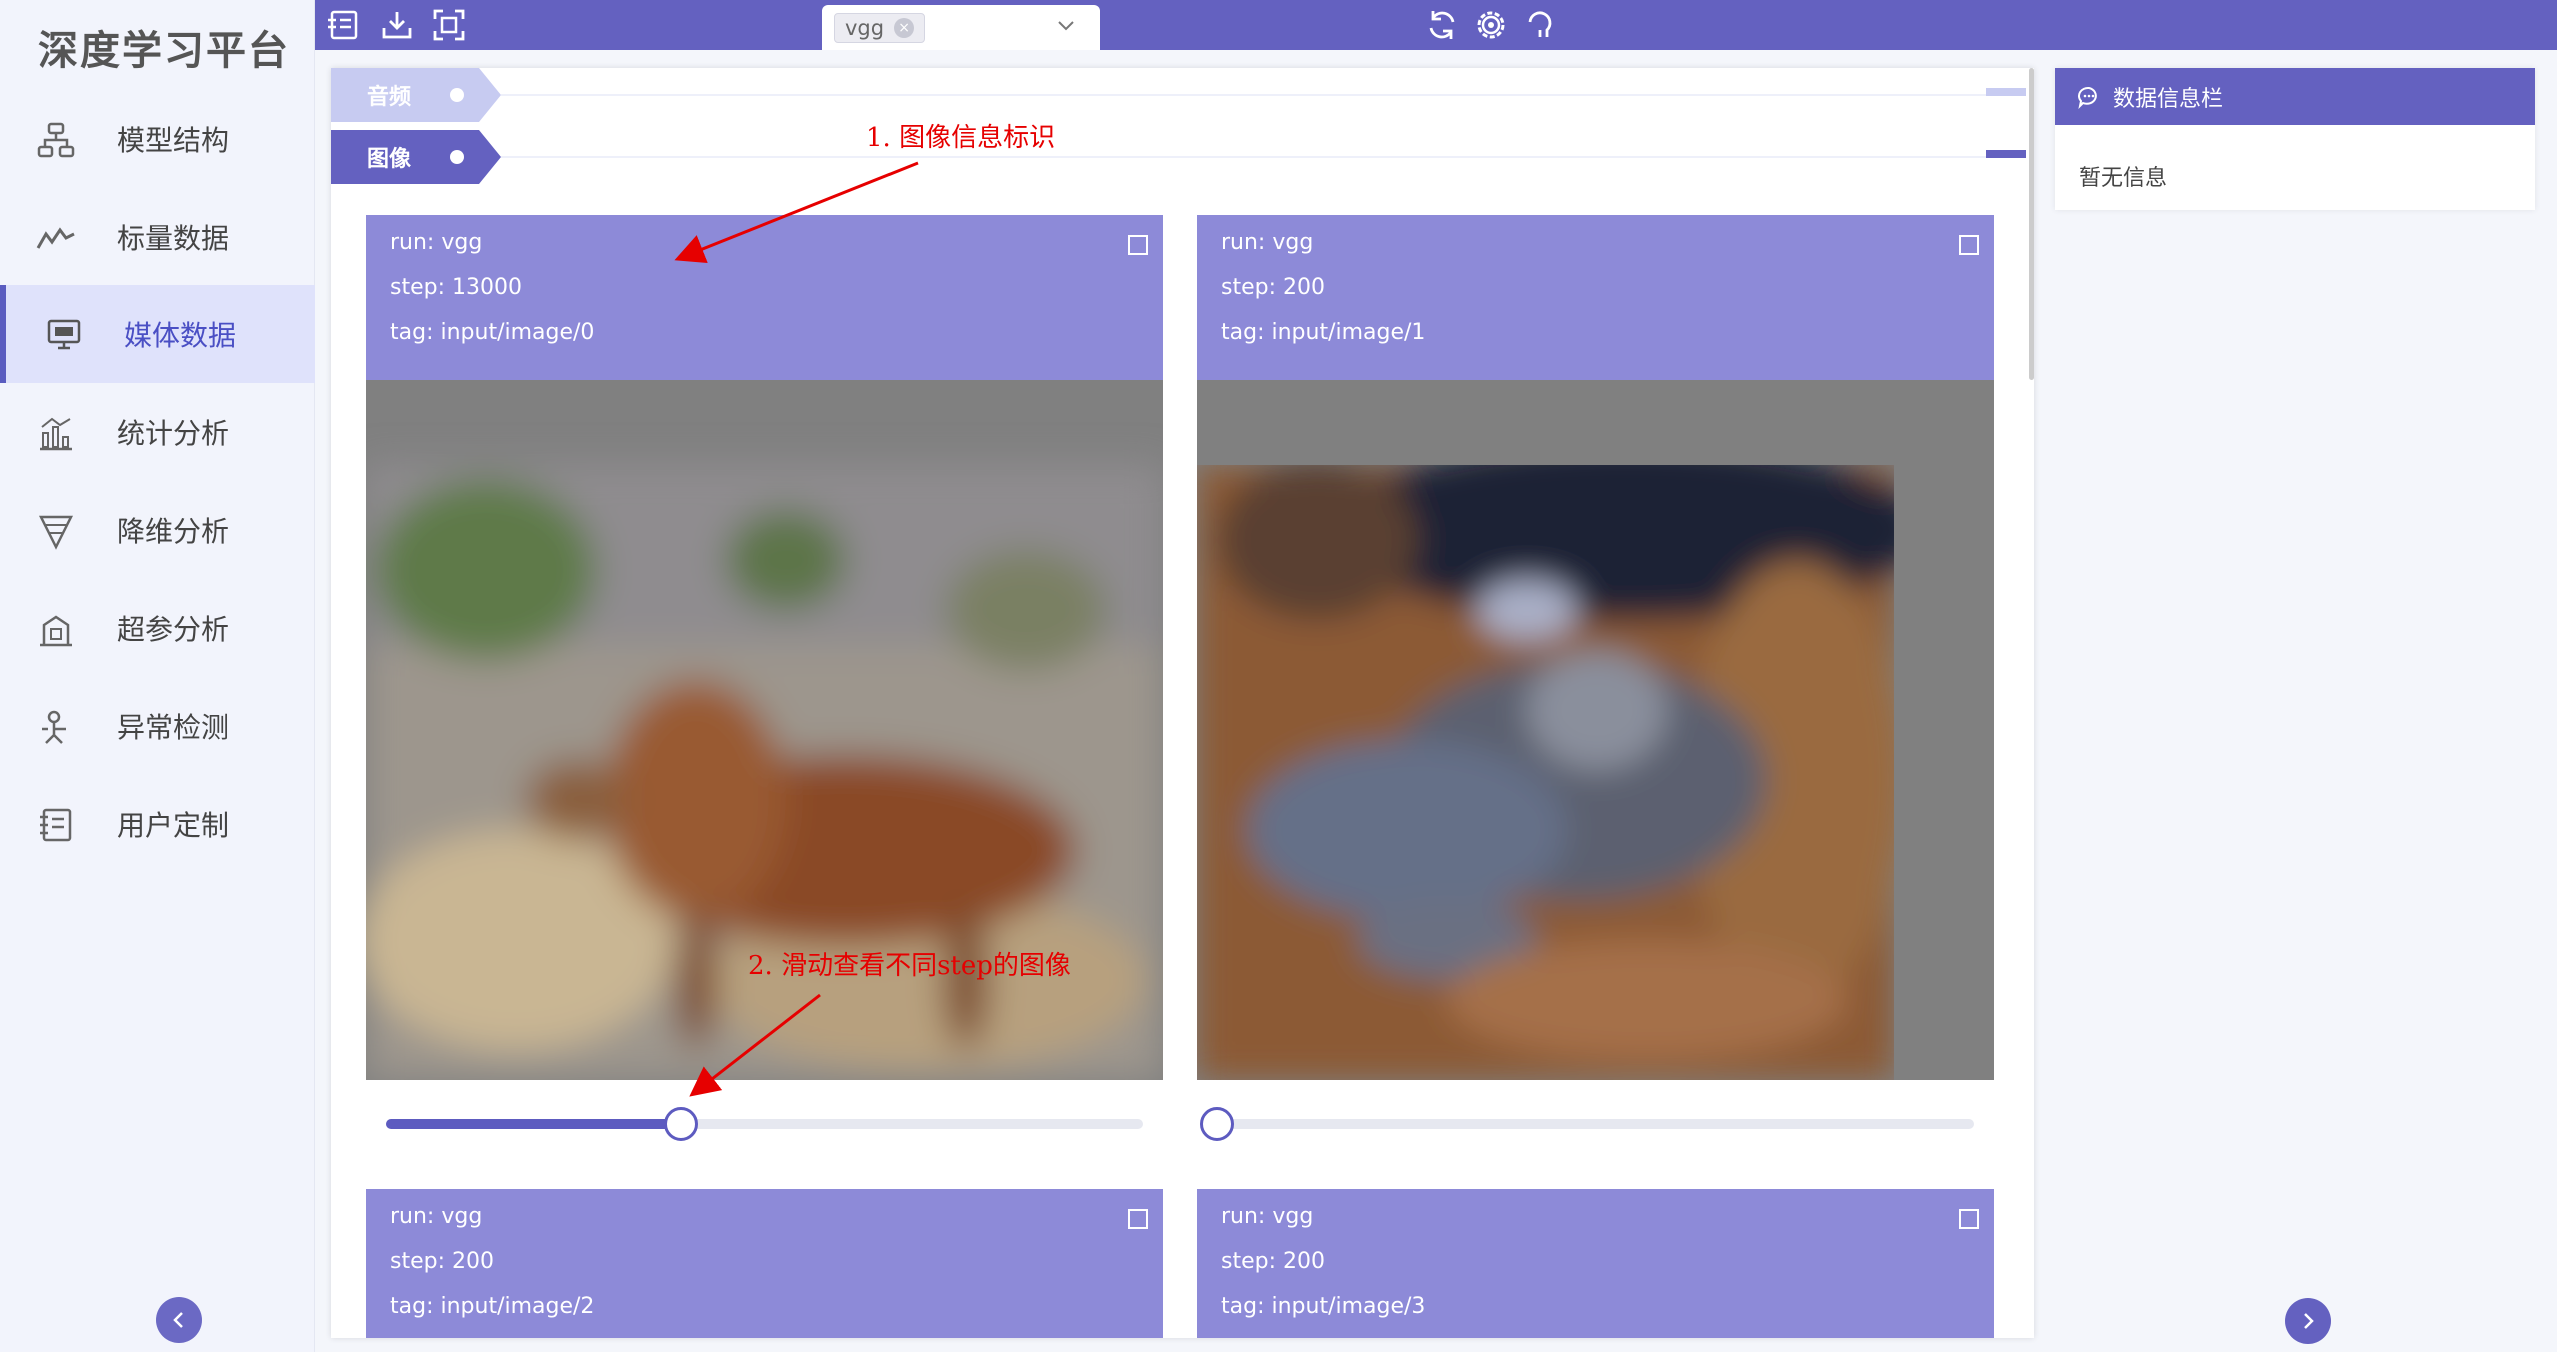  I want to click on sidebar-item-label: 标量数据, so click(173, 238).